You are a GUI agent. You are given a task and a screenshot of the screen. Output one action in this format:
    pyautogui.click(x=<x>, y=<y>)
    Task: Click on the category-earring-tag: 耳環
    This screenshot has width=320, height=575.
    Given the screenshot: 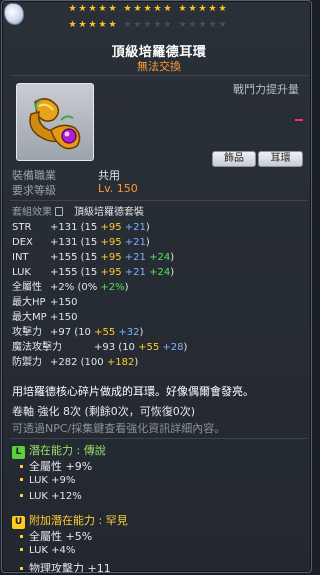 What is the action you would take?
    pyautogui.click(x=280, y=159)
    